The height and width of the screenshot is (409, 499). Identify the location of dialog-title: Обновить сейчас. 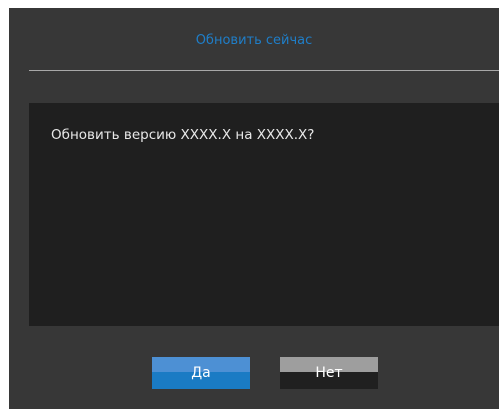
(254, 40).